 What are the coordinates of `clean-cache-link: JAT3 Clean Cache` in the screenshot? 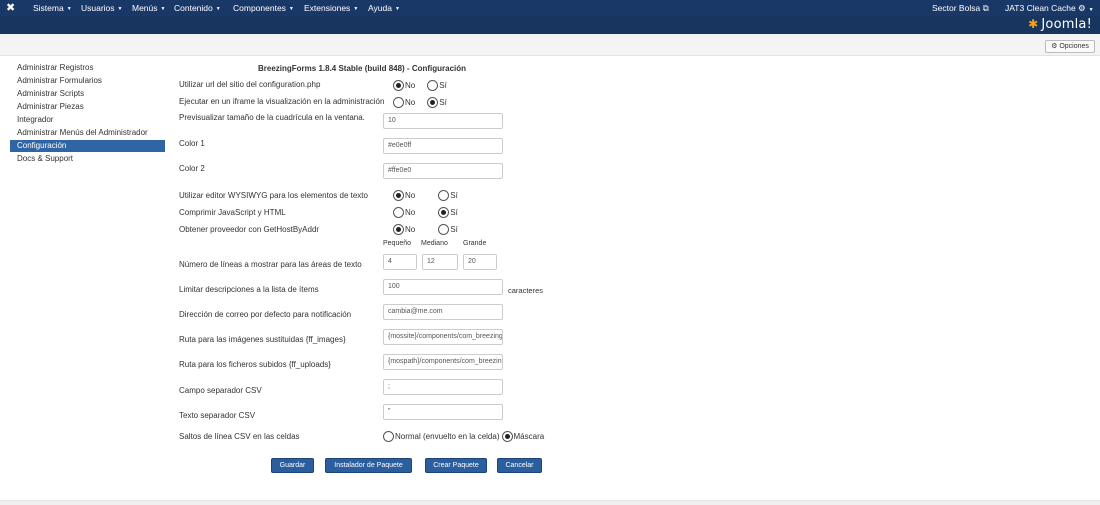 It's located at (1040, 8).